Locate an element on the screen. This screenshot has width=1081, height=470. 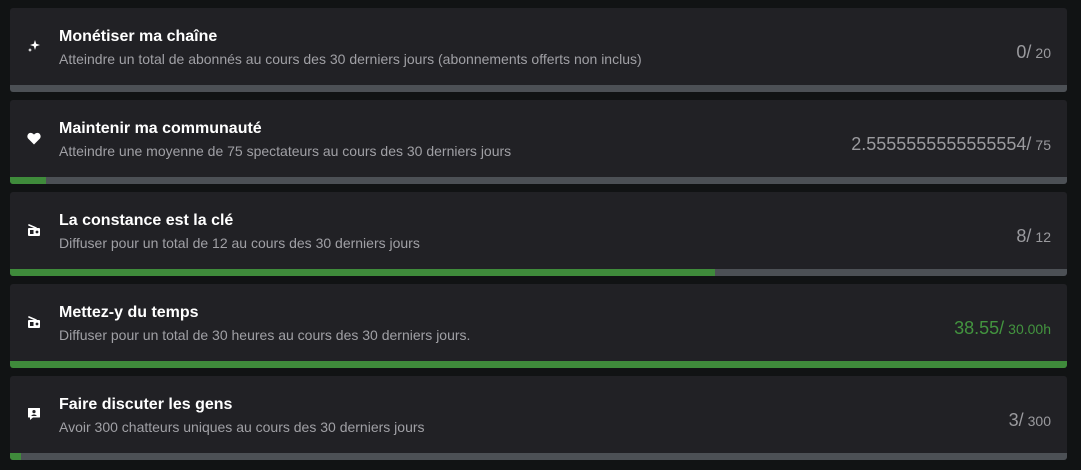
goal-count: 8/12 is located at coordinates (1033, 236).